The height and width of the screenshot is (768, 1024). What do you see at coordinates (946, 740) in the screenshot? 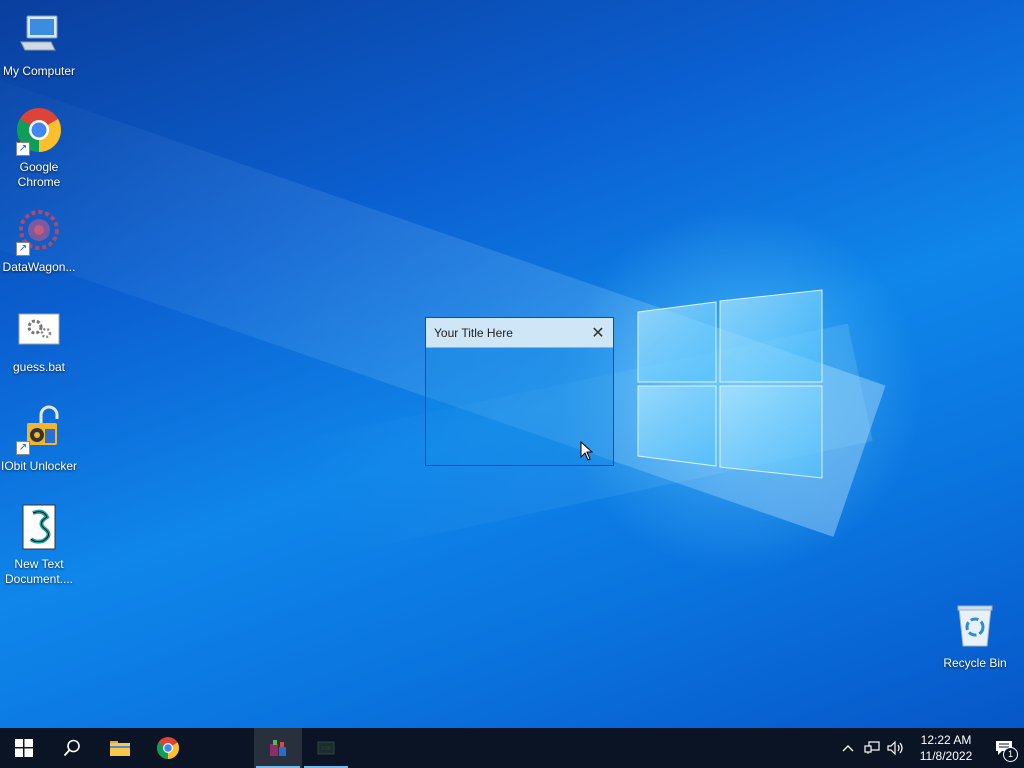
I see `clock-time: 12:22 AM` at bounding box center [946, 740].